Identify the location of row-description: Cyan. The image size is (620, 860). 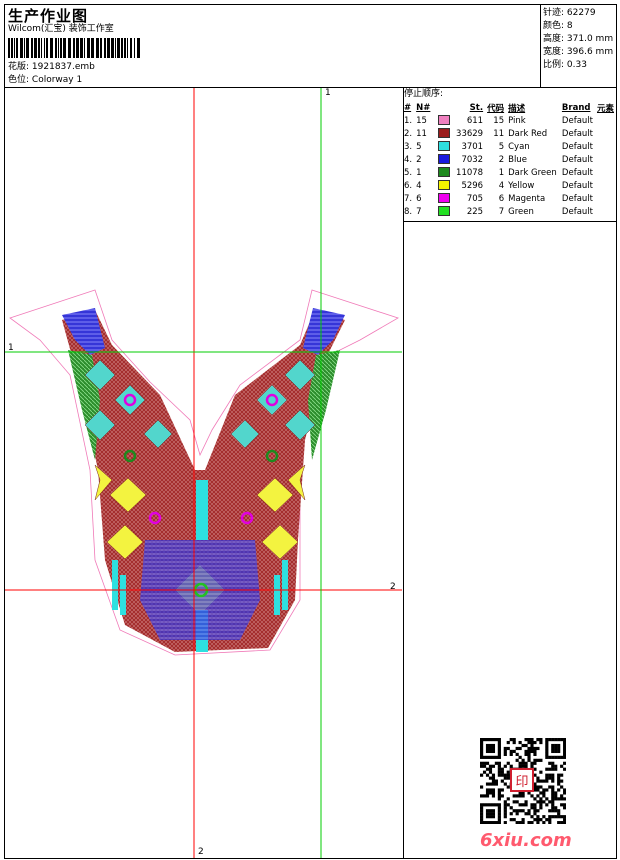
(519, 146).